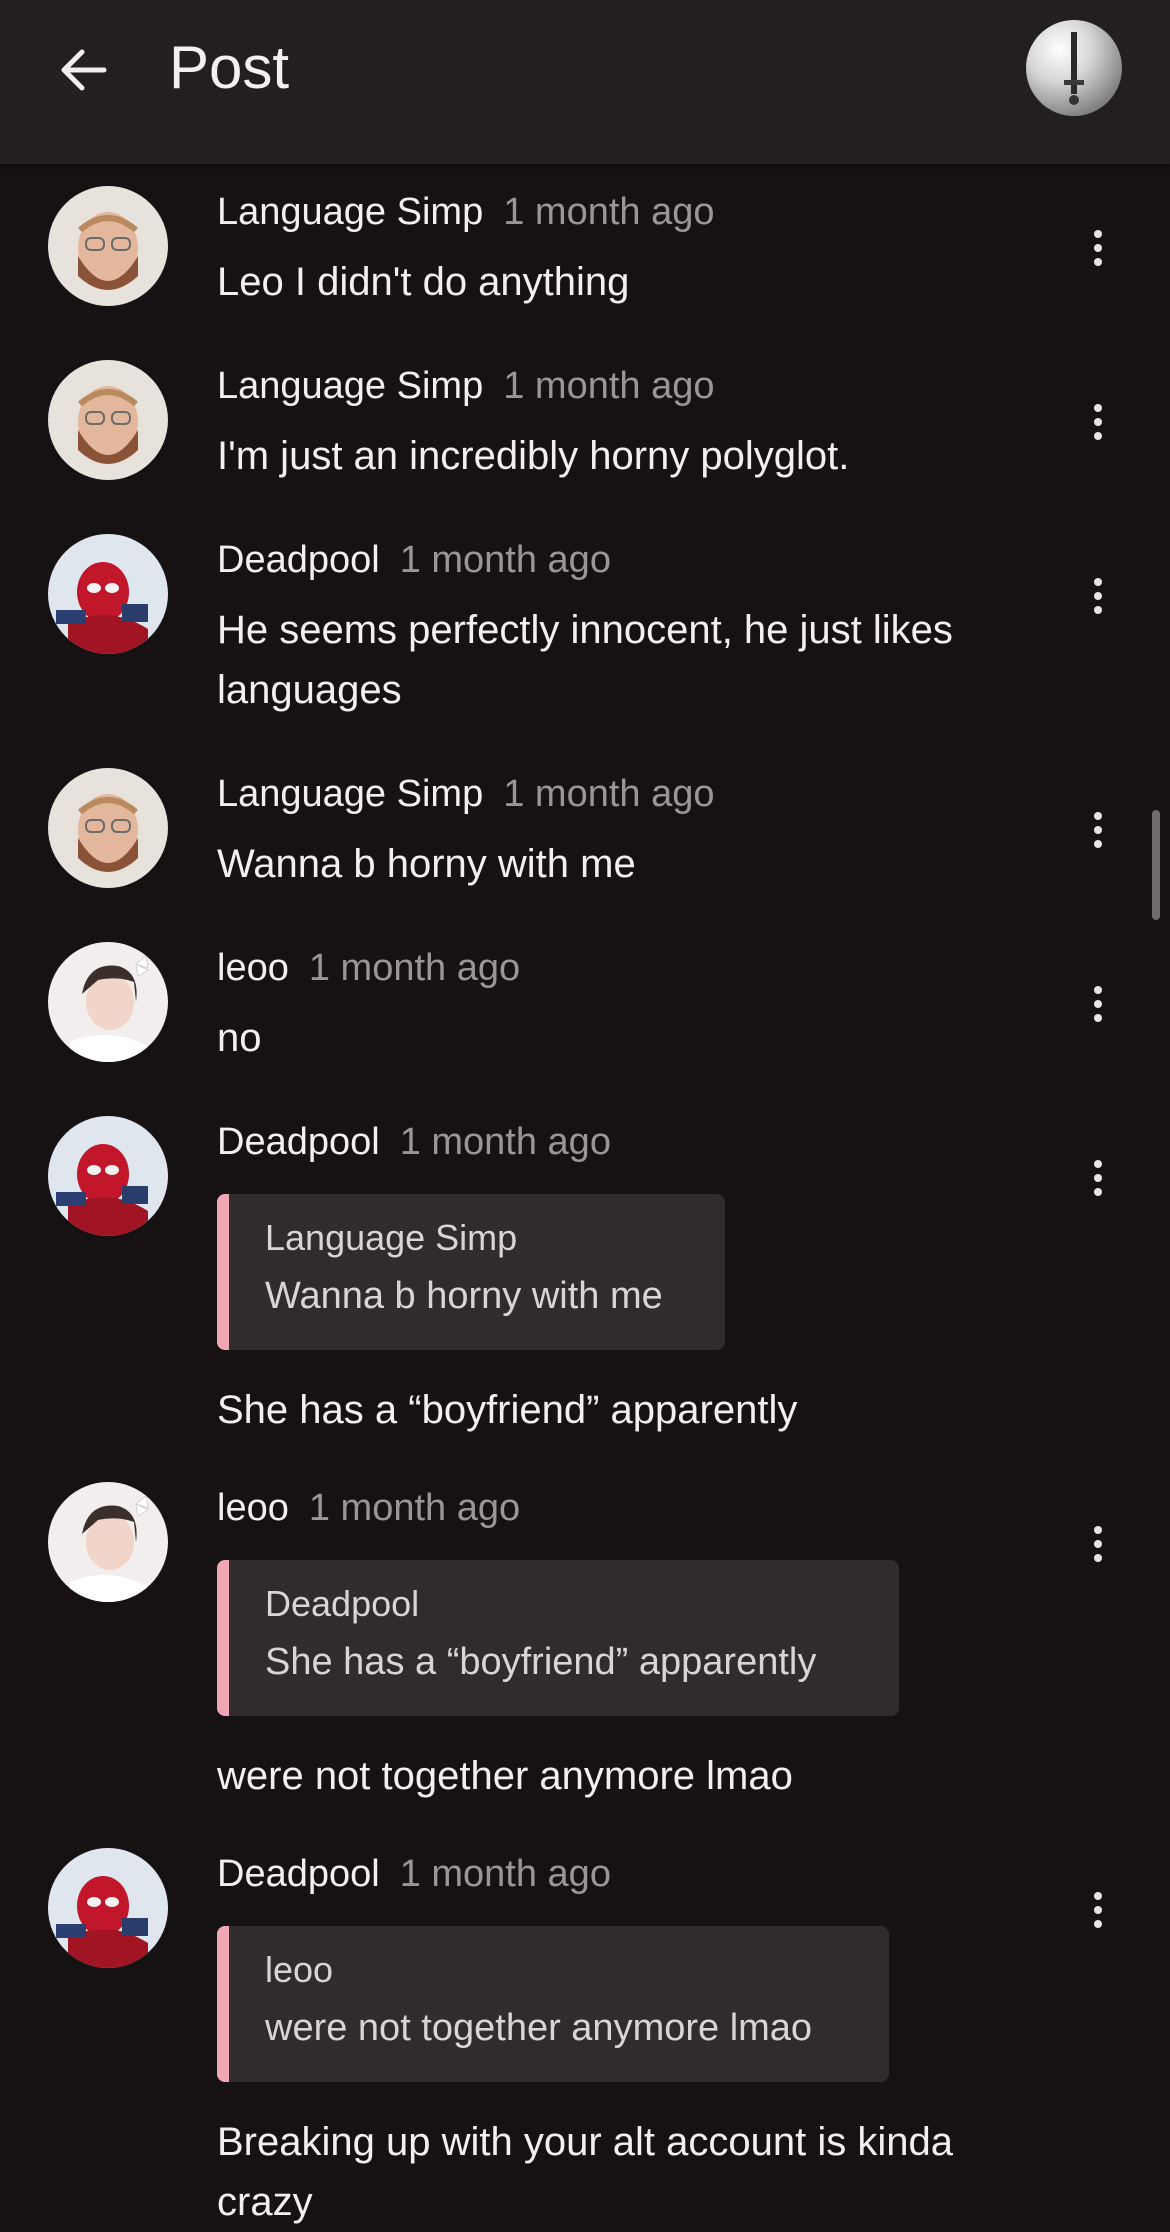 This screenshot has width=1170, height=2232. What do you see at coordinates (553, 2004) in the screenshot?
I see `quoted-reply: leoo were not together anymore lmao` at bounding box center [553, 2004].